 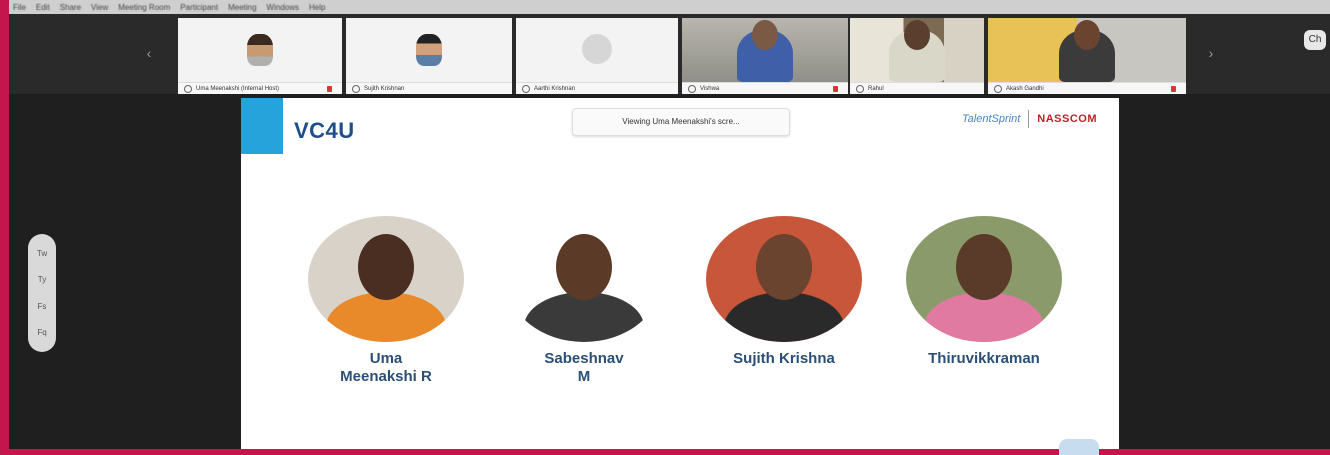 What do you see at coordinates (984, 358) in the screenshot?
I see `member-name: Thiruvikkraman` at bounding box center [984, 358].